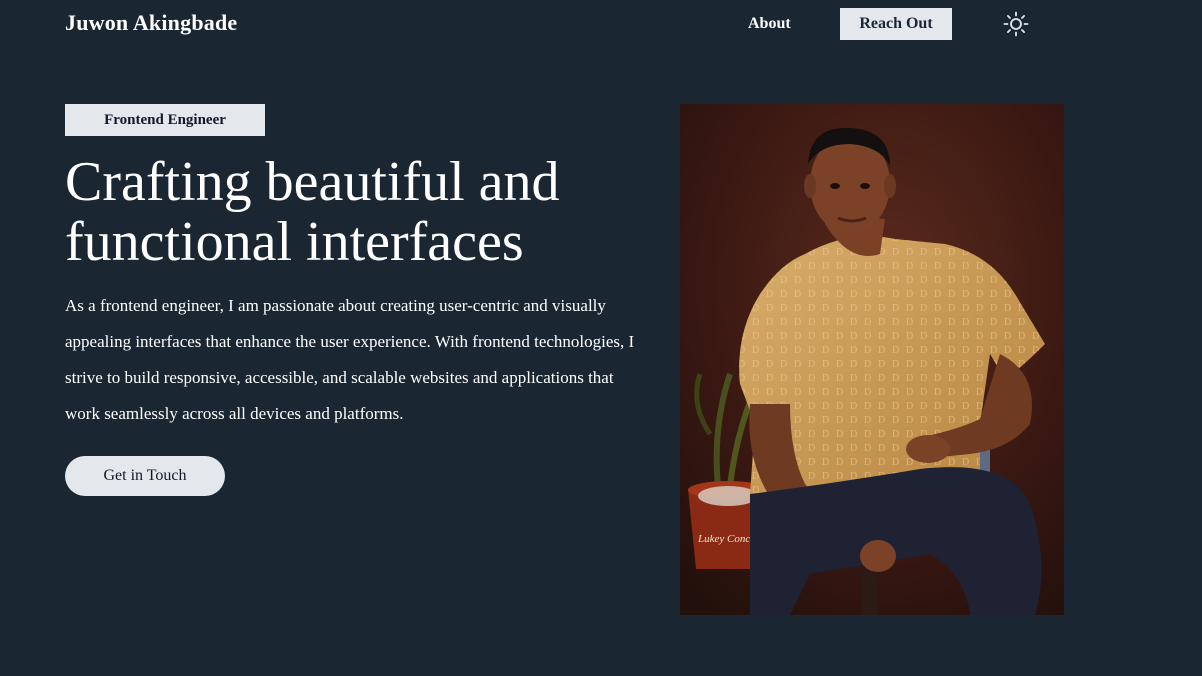 This screenshot has height=676, width=1202. What do you see at coordinates (145, 476) in the screenshot?
I see `get-in-touch-button: Get in Touch` at bounding box center [145, 476].